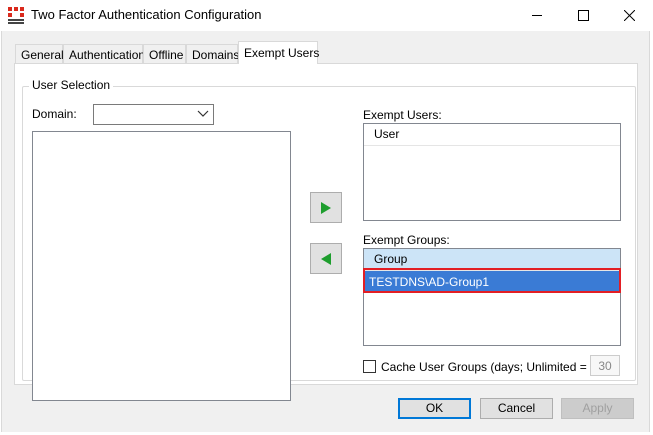 This screenshot has height=435, width=653. I want to click on tab-label: Exempt Users, so click(282, 53).